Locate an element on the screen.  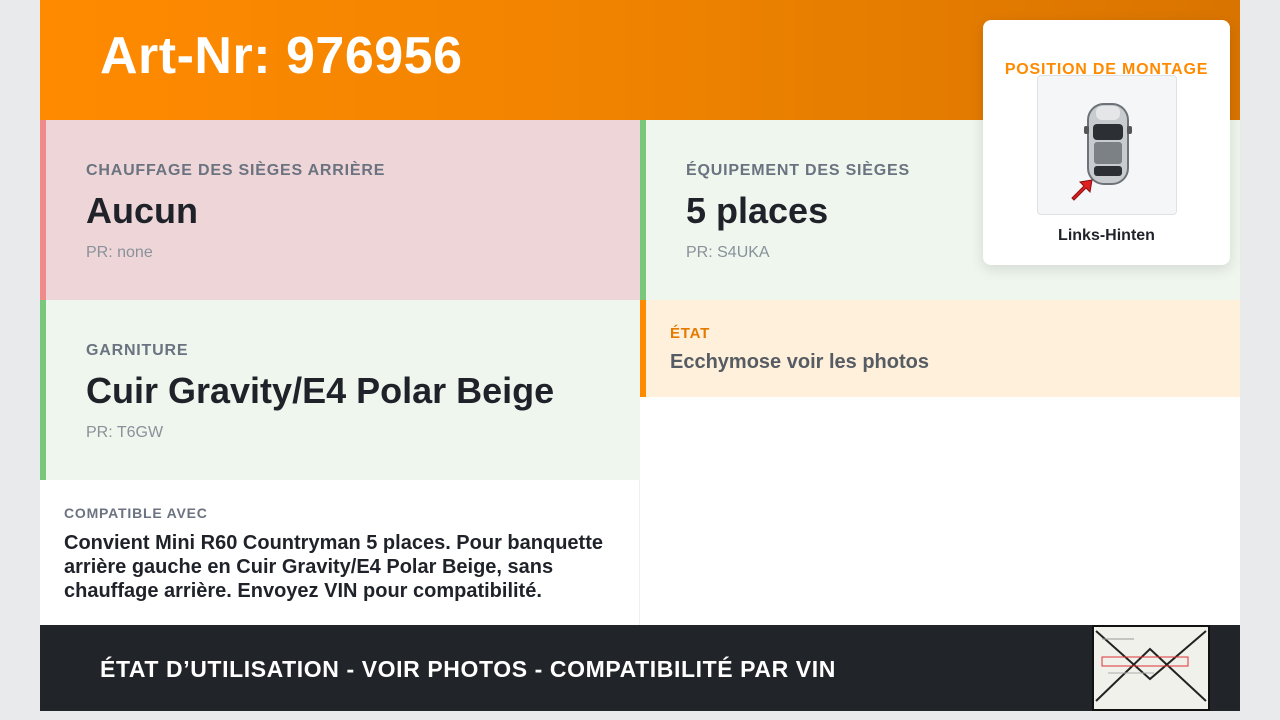
document-photo-thumbnail is located at coordinates (1151, 668).